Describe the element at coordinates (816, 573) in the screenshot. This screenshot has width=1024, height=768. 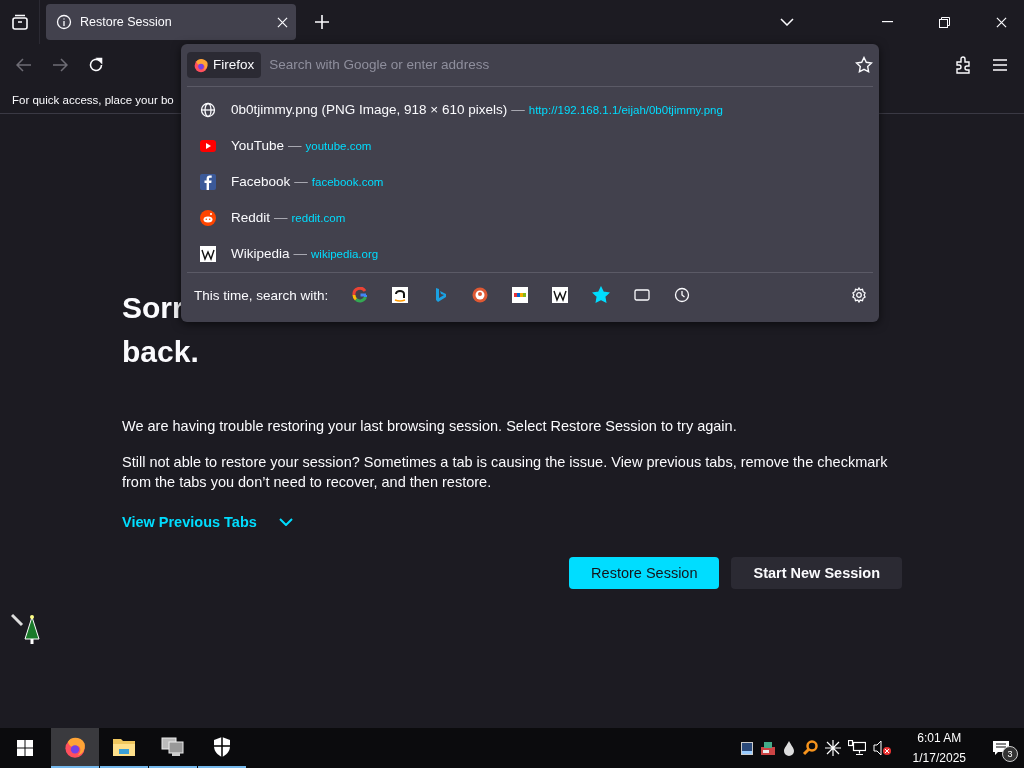
I see `new-session-button: Start New Session` at that location.